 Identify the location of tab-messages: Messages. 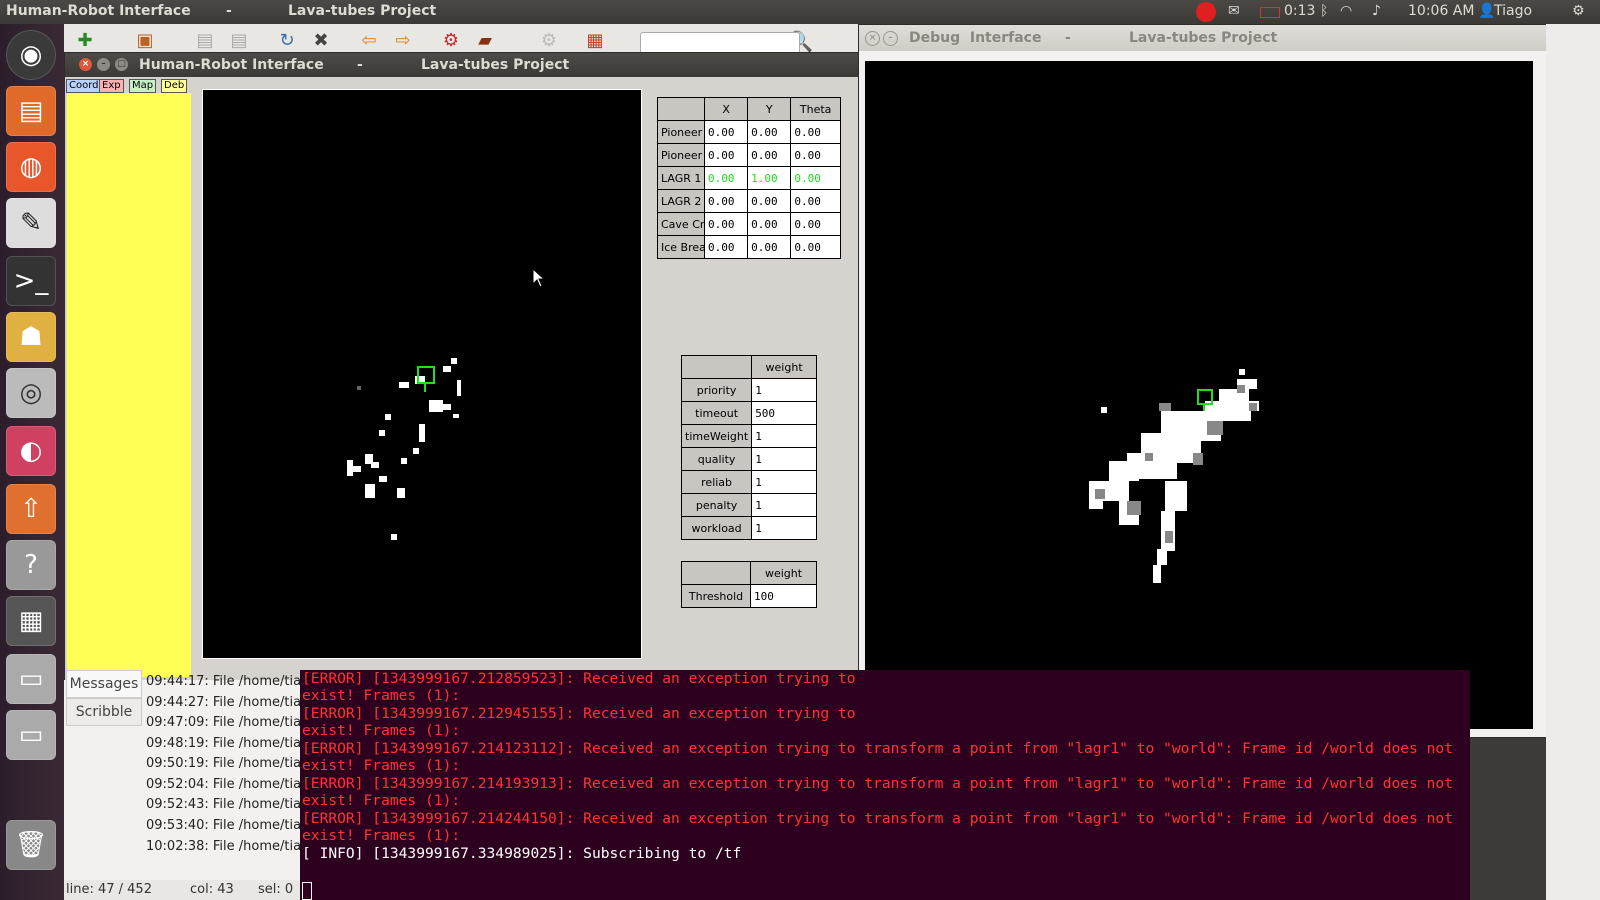
(104, 684).